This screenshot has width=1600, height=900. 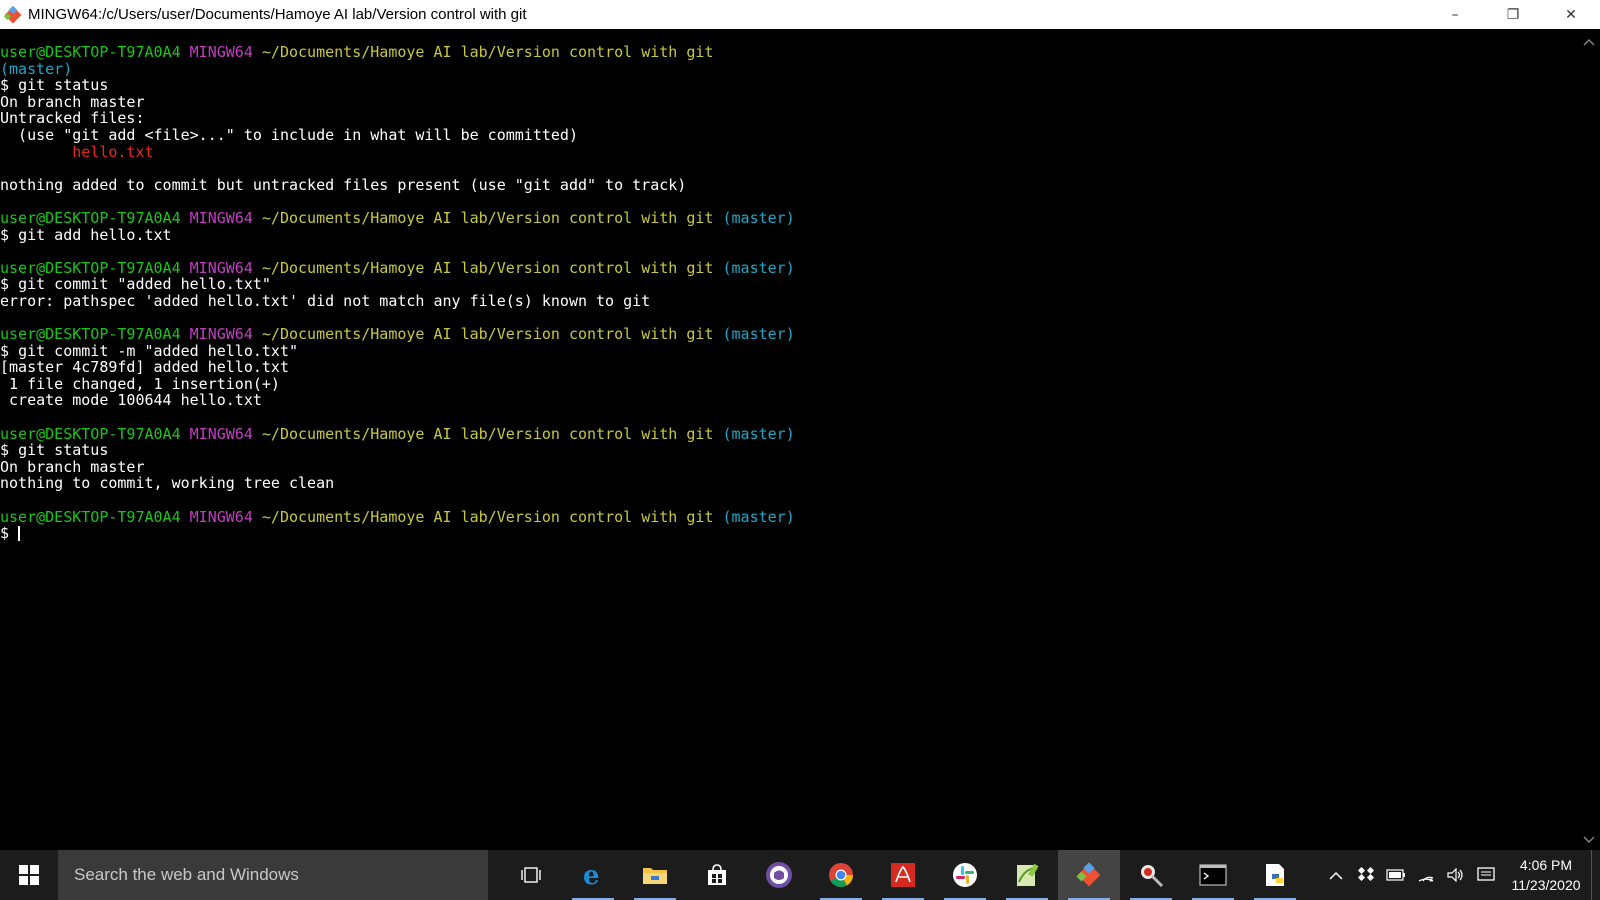 I want to click on taskbar-app-notepad-plus, so click(x=1027, y=875).